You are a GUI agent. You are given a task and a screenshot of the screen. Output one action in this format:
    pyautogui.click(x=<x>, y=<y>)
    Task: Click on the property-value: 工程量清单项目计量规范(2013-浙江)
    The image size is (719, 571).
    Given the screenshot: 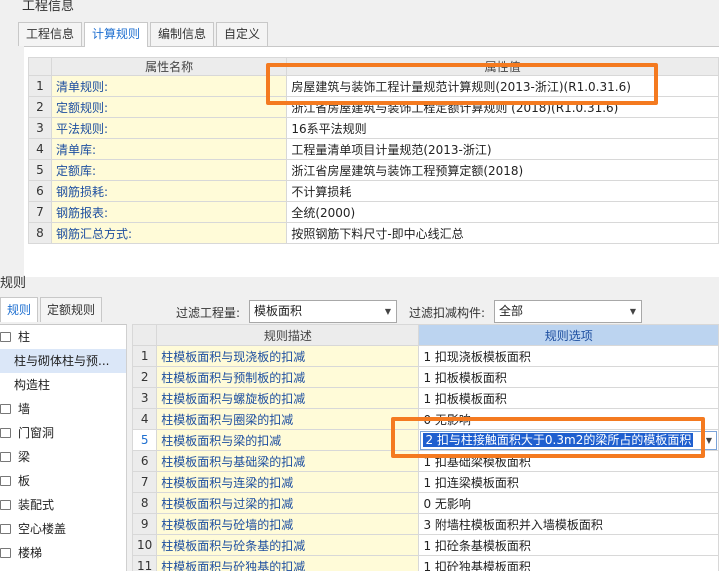 What is the action you would take?
    pyautogui.click(x=502, y=149)
    